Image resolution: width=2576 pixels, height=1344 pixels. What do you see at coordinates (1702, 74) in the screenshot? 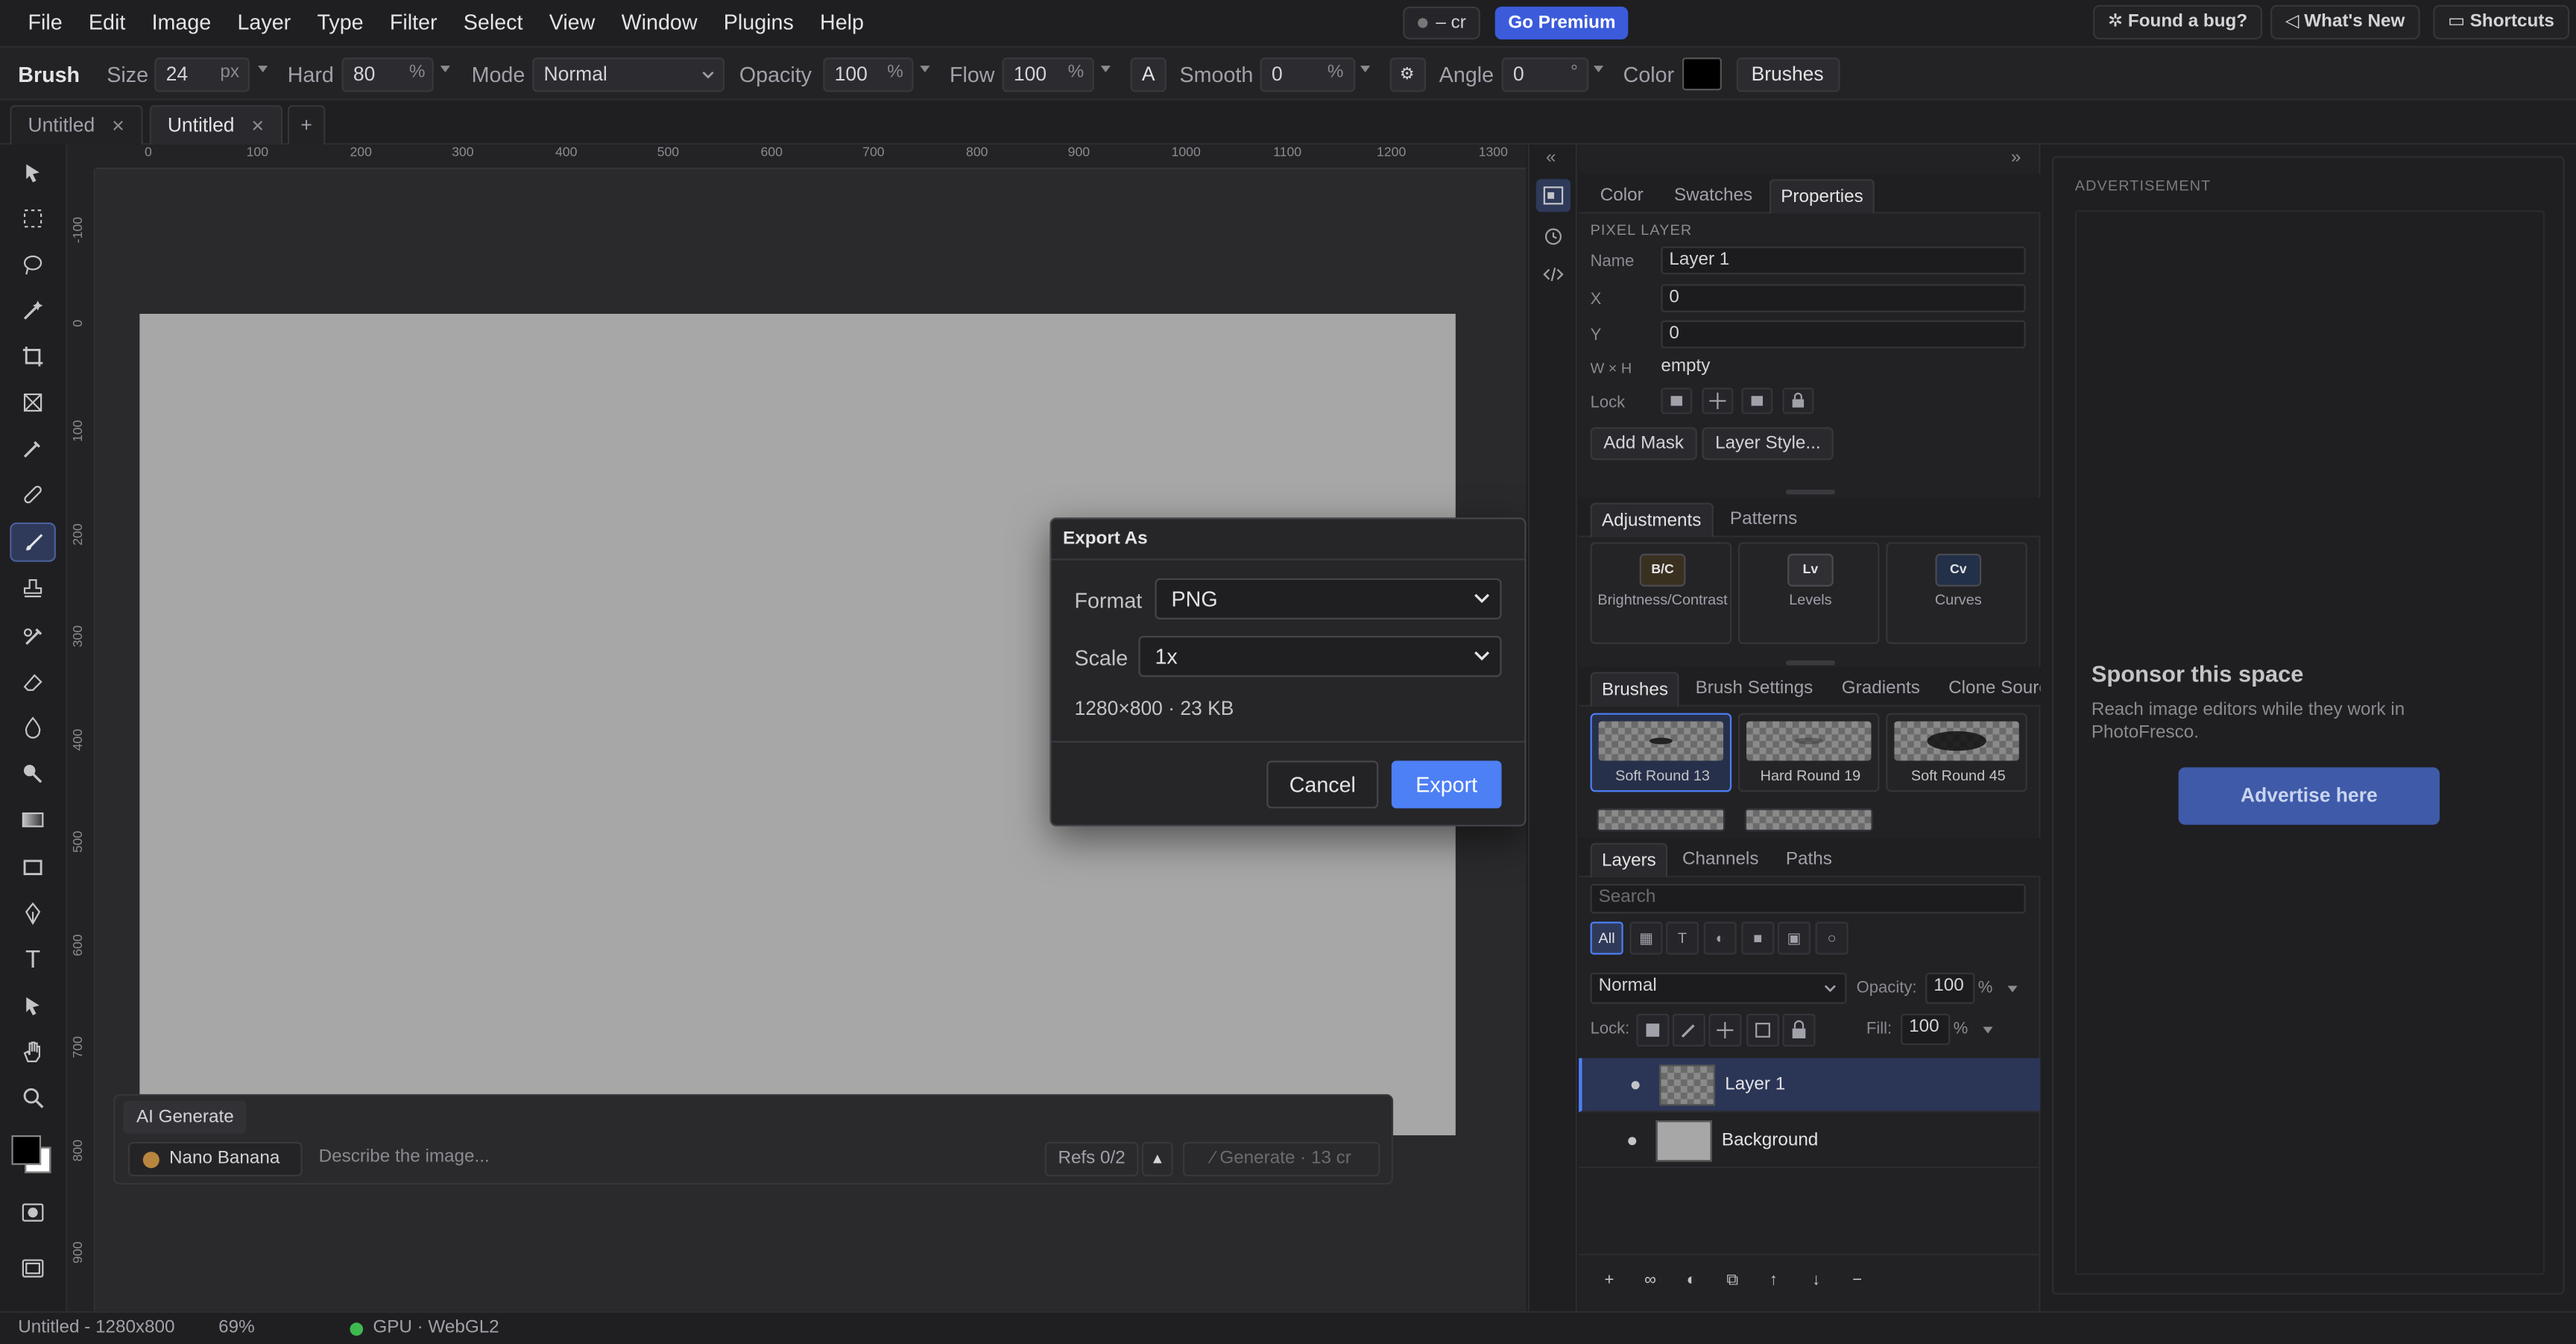
I see `brush-color-swatch` at bounding box center [1702, 74].